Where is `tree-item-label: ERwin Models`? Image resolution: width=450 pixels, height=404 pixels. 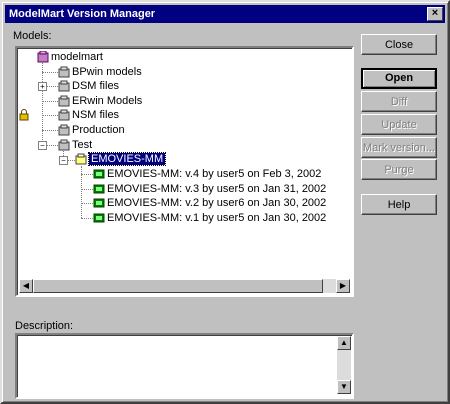
tree-item-label: ERwin Models is located at coordinates (107, 101).